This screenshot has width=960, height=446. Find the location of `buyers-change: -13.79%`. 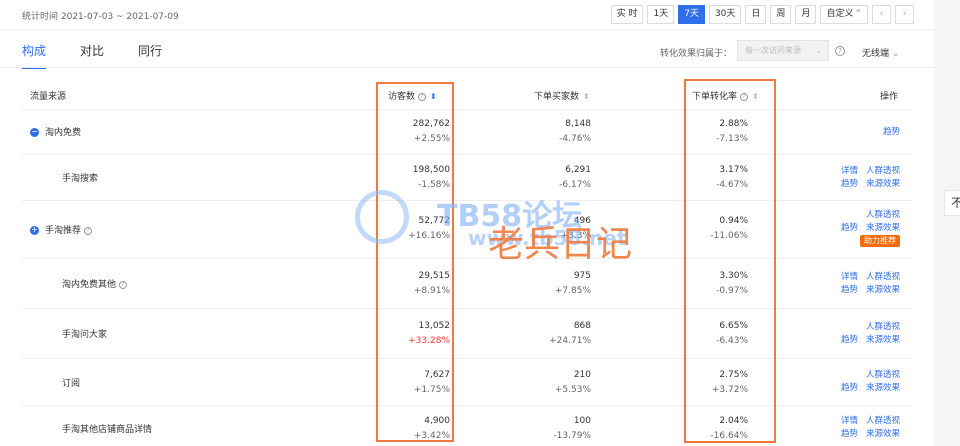

buyers-change: -13.79% is located at coordinates (572, 436).